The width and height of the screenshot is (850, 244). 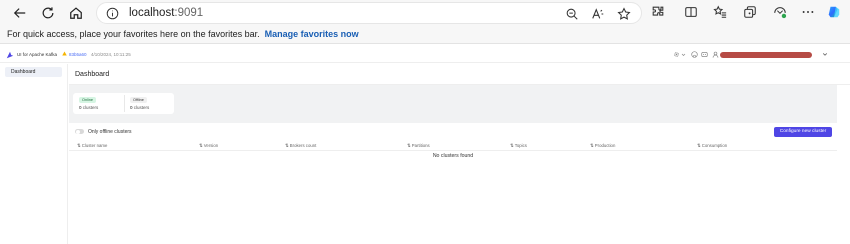 I want to click on divider, so click(x=124, y=103).